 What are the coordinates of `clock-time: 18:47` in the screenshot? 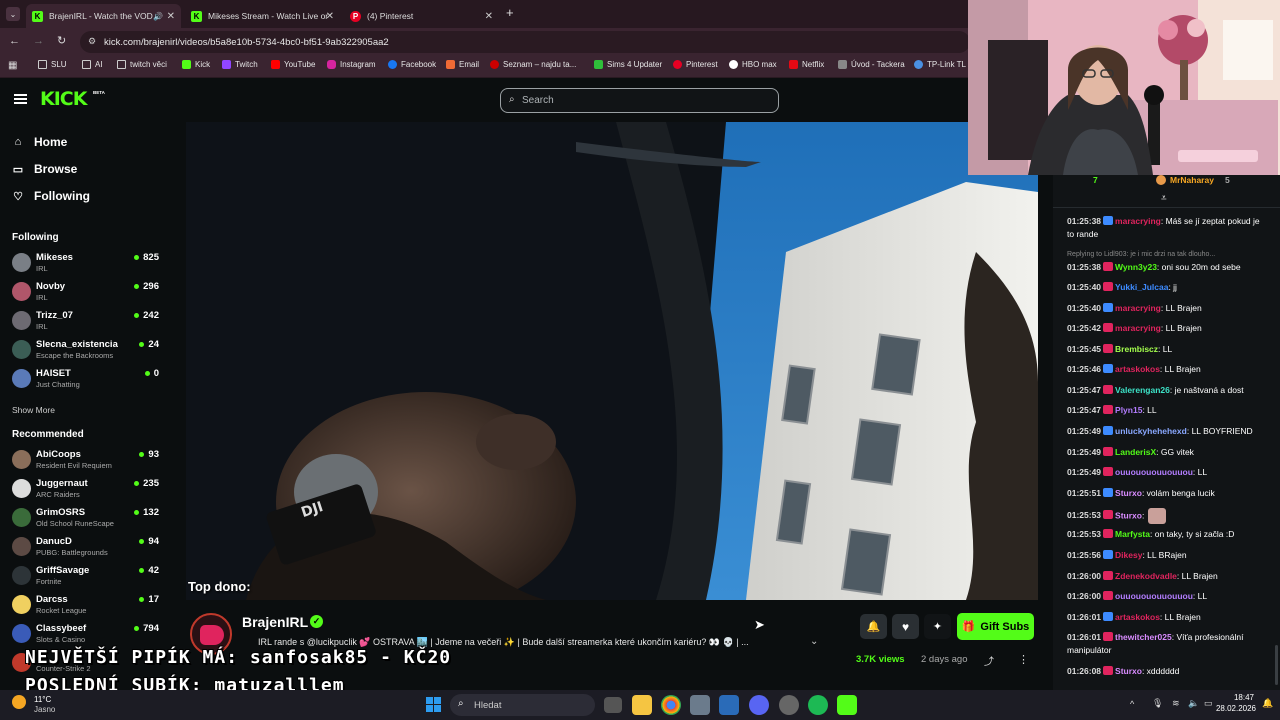 It's located at (1238, 697).